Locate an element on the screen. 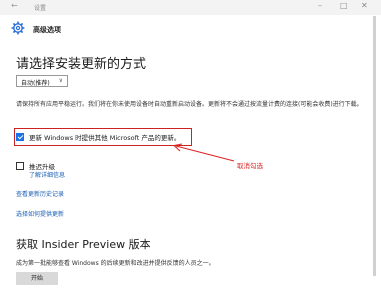  learn-more-link: 了解详细信息 is located at coordinates (47, 174).